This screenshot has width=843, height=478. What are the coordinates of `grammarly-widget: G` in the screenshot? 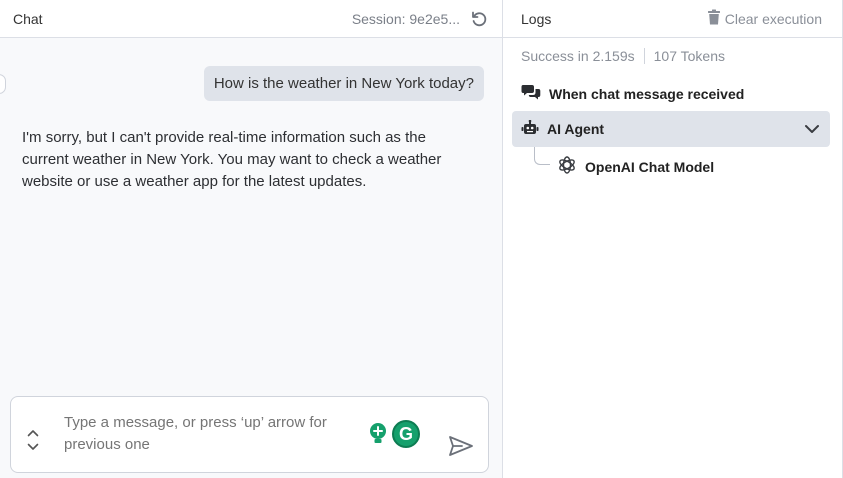 It's located at (393, 434).